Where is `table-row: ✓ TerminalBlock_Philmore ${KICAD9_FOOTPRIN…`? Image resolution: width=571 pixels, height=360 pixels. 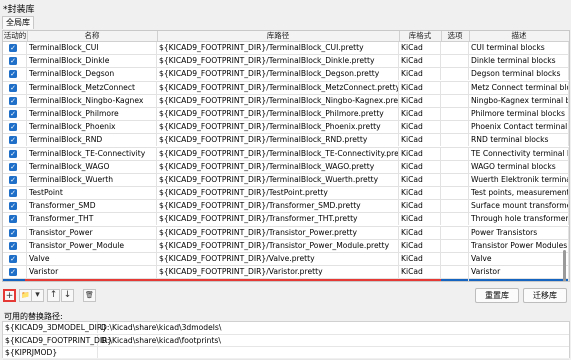
table-row: ✓ TerminalBlock_Philmore ${KICAD9_FOOTPRIN… is located at coordinates (286, 114).